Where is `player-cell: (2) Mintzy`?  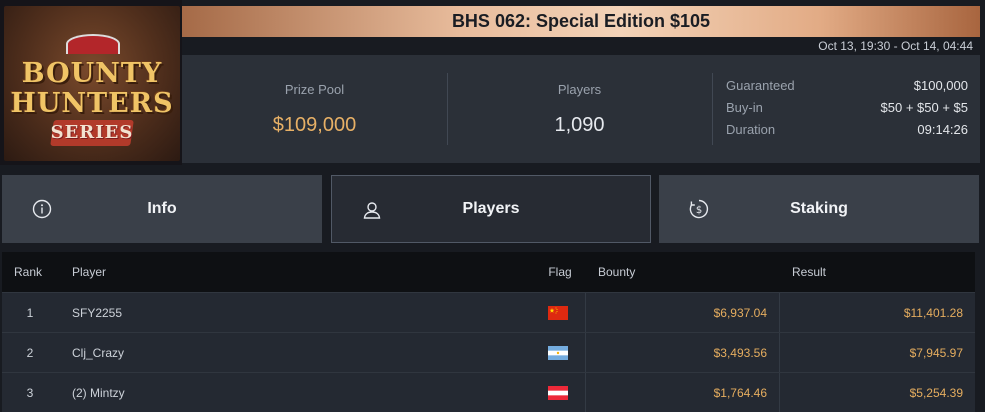 player-cell: (2) Mintzy is located at coordinates (98, 392).